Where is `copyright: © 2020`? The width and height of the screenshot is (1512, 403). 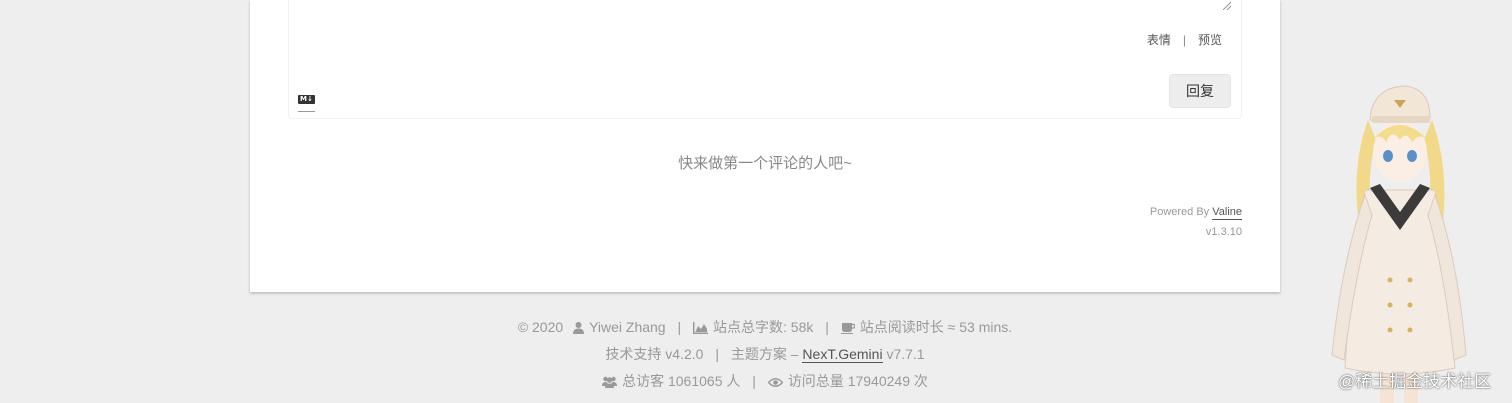 copyright: © 2020 is located at coordinates (540, 327).